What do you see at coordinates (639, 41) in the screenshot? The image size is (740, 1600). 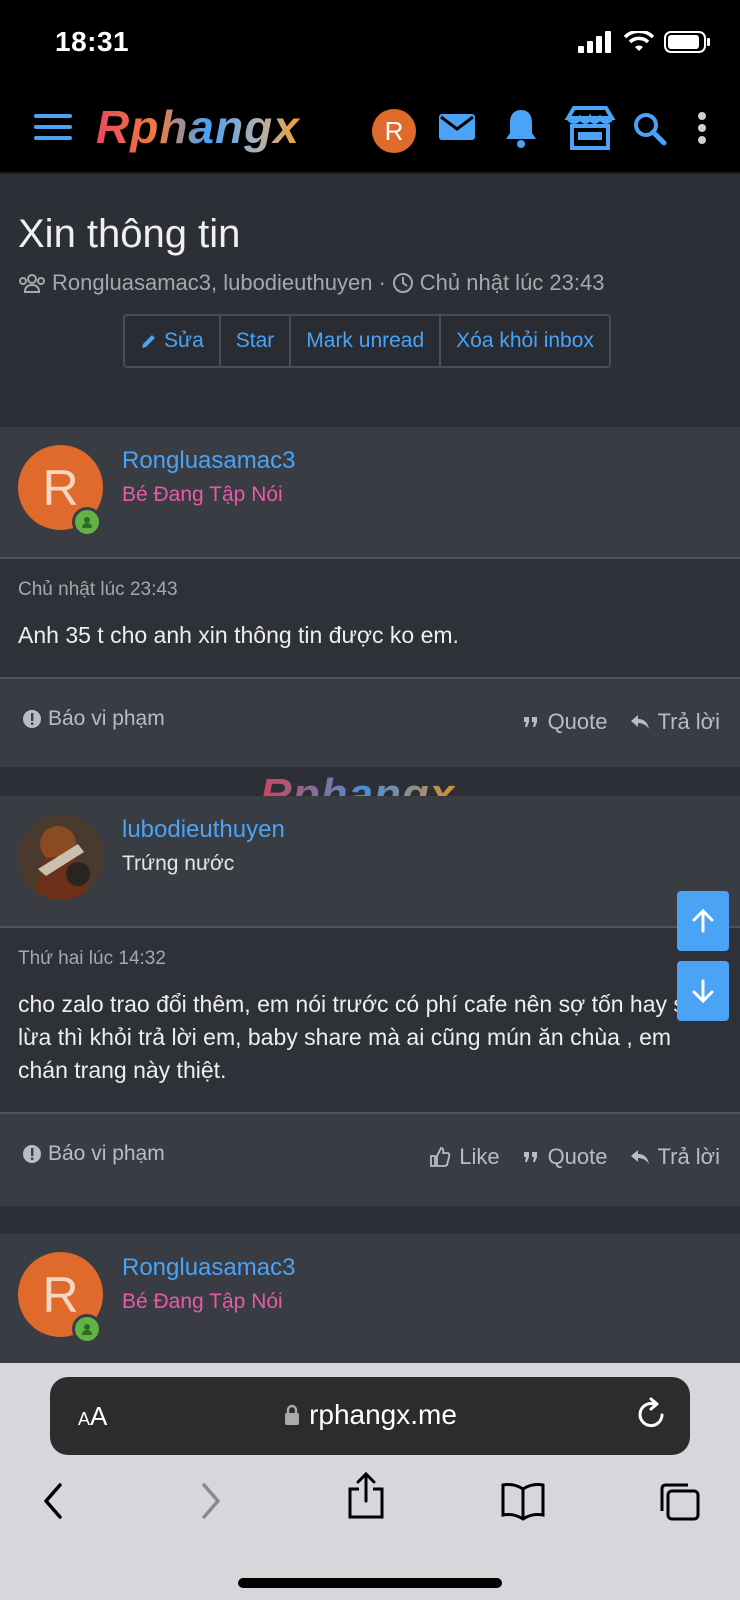 I see `wifi-icon` at bounding box center [639, 41].